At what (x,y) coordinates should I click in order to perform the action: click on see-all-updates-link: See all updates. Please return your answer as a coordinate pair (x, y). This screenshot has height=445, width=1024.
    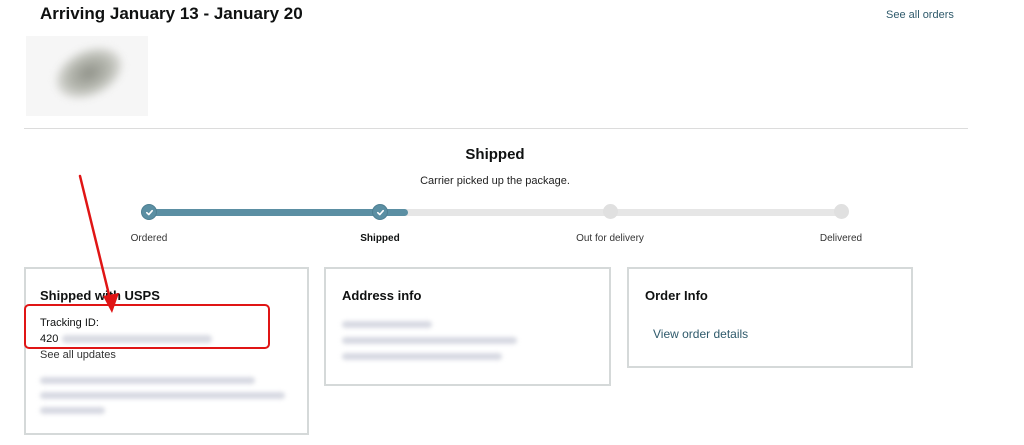
    Looking at the image, I should click on (78, 355).